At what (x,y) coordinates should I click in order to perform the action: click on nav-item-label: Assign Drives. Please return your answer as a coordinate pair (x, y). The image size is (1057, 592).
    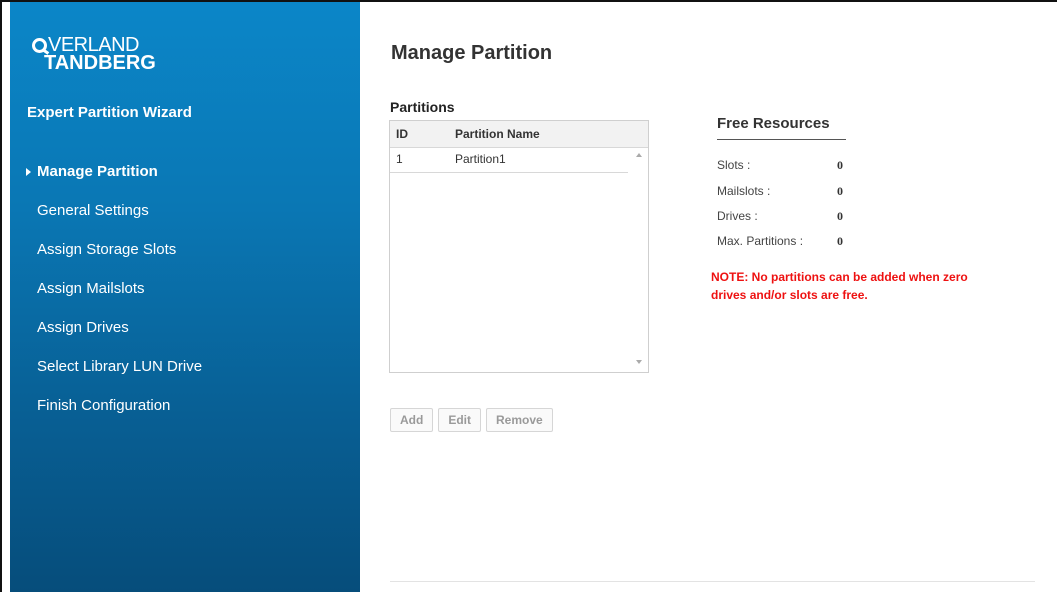
    Looking at the image, I should click on (83, 327).